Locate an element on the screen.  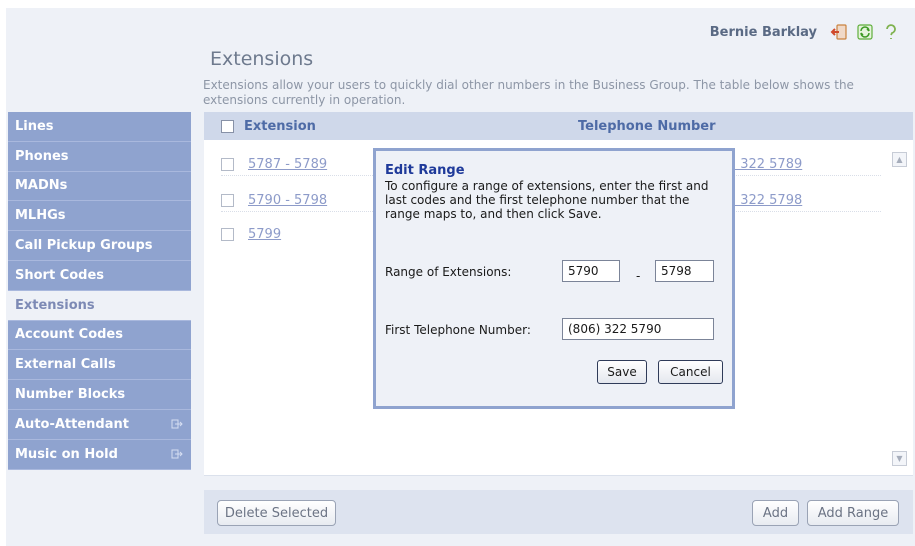
sidebar-item-number-blocks: Number Blocks is located at coordinates (99, 395).